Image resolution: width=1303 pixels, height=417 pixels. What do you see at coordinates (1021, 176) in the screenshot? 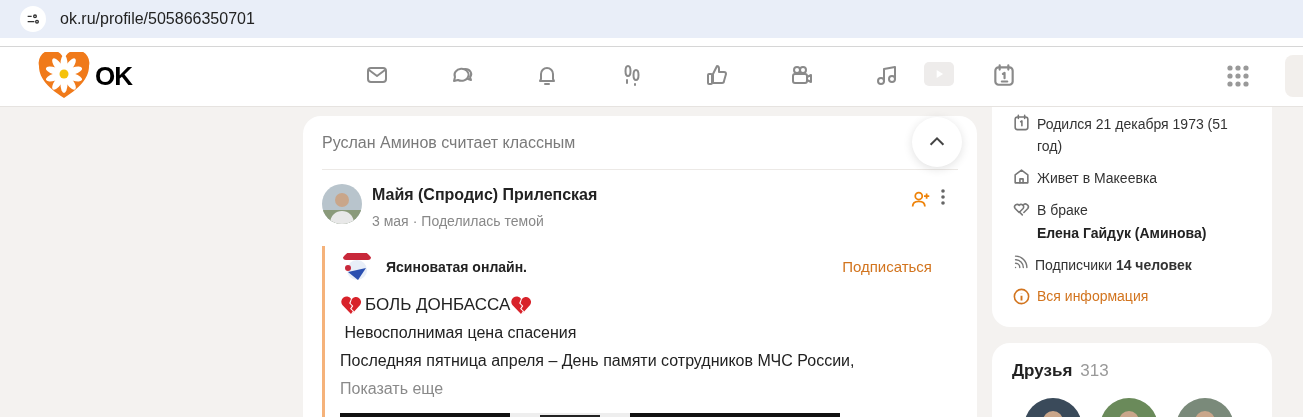
I see `house-icon` at bounding box center [1021, 176].